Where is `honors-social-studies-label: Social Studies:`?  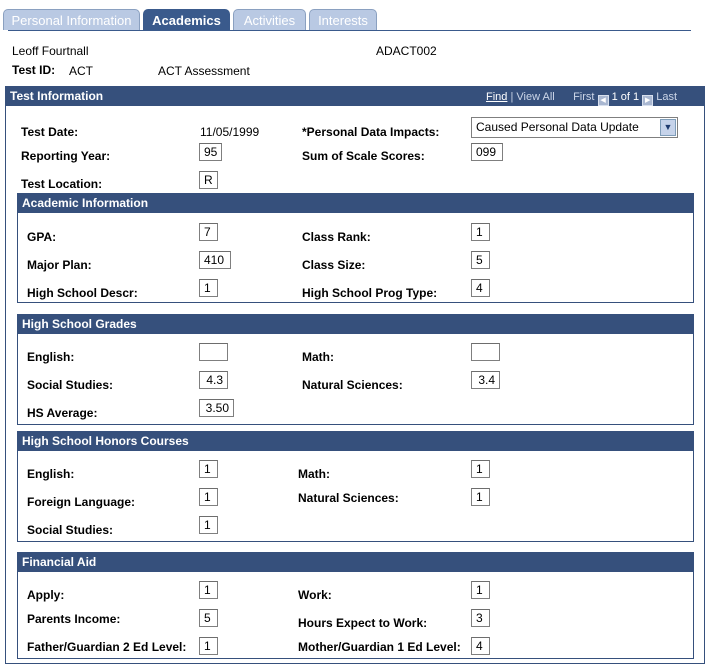 honors-social-studies-label: Social Studies: is located at coordinates (70, 530).